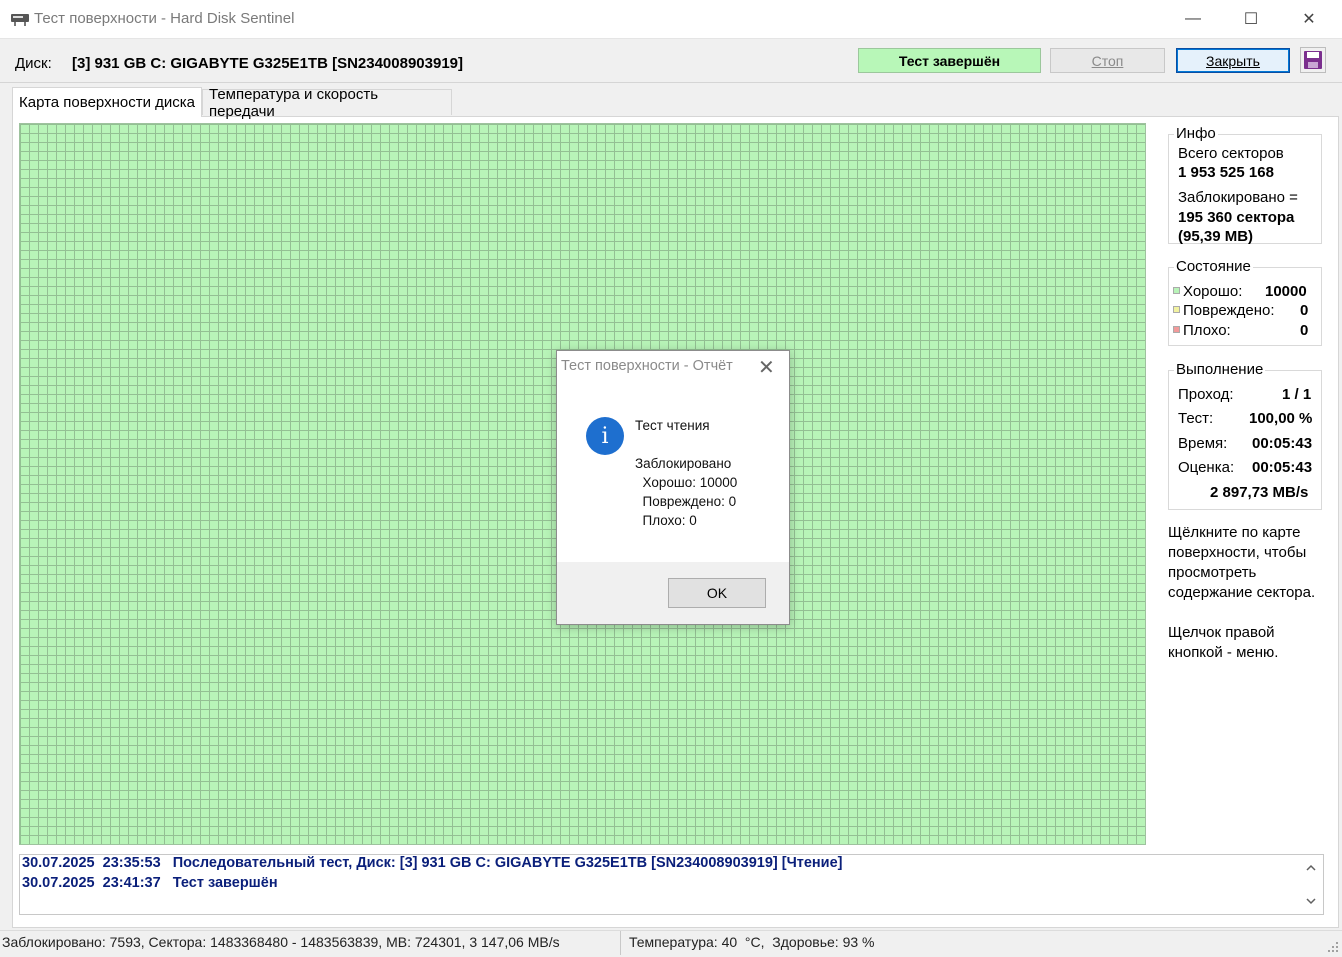  What do you see at coordinates (949, 60) in the screenshot?
I see `test-status-button: Тест завершён` at bounding box center [949, 60].